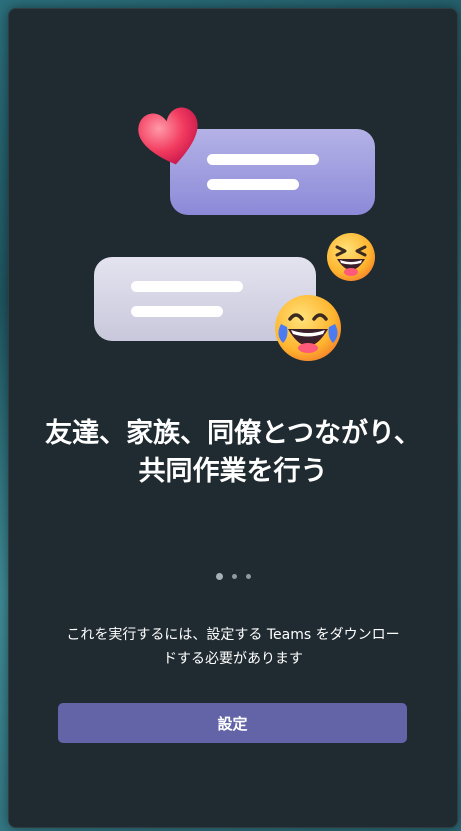 Image resolution: width=461 pixels, height=831 pixels. Describe the element at coordinates (233, 453) in the screenshot. I see `headline: 友達、家族、同僚とつながり、 共同作業を行う` at that location.